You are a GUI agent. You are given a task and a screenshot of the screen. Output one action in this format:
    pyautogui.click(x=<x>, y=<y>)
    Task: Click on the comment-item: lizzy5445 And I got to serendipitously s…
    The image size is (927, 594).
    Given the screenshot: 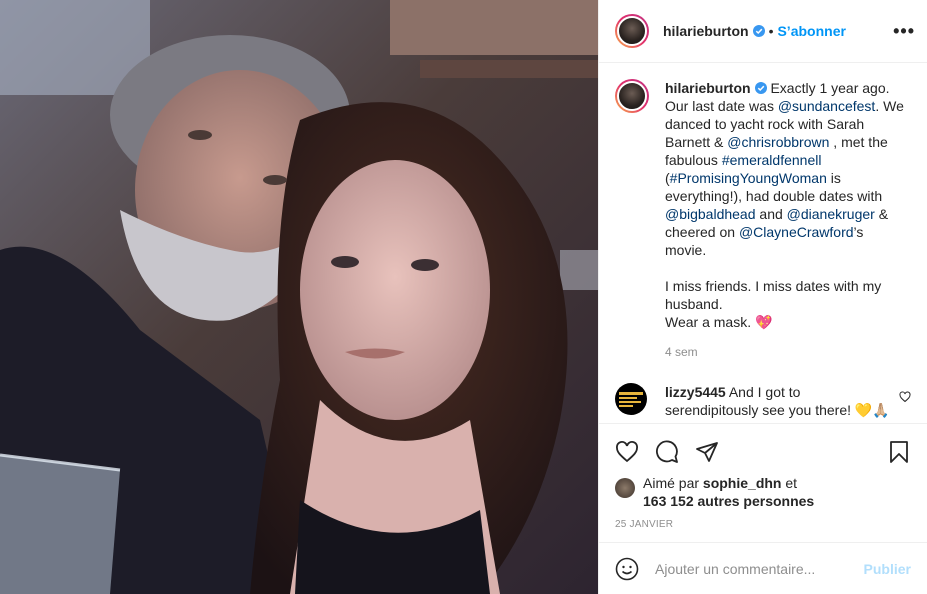 What is the action you would take?
    pyautogui.click(x=763, y=401)
    